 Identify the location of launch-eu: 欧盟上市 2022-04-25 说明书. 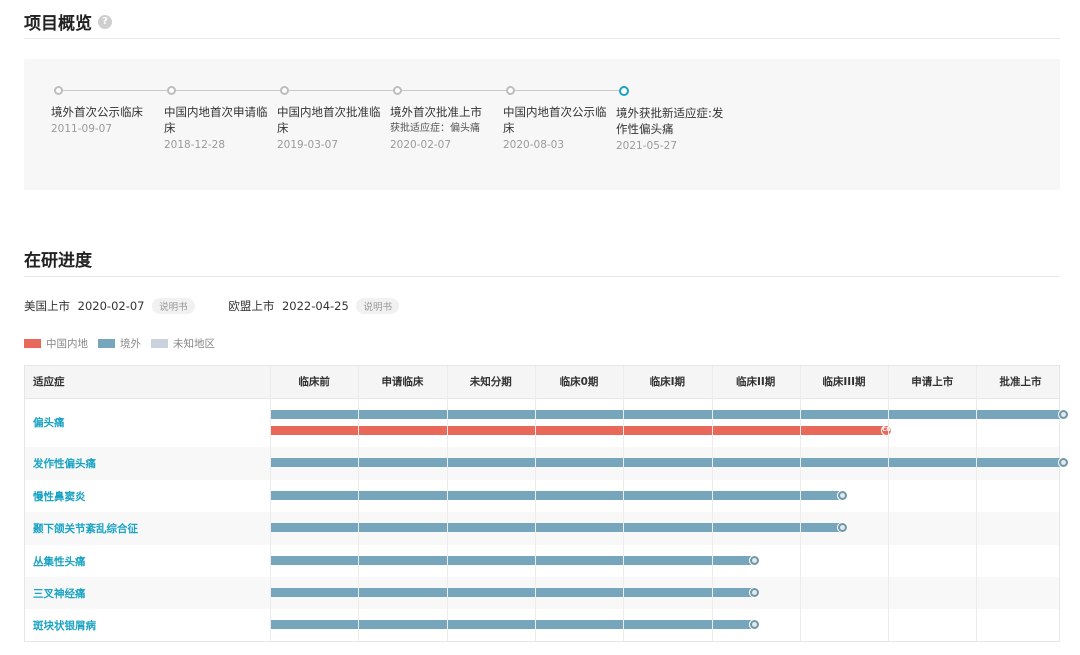
(313, 306).